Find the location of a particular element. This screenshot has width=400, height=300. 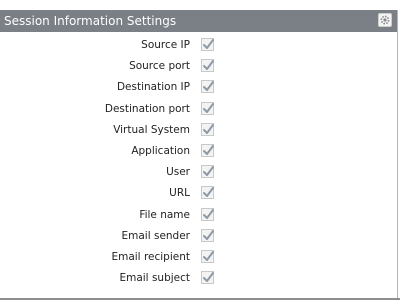

field-row-email-subject: Email subject is located at coordinates (198, 279).